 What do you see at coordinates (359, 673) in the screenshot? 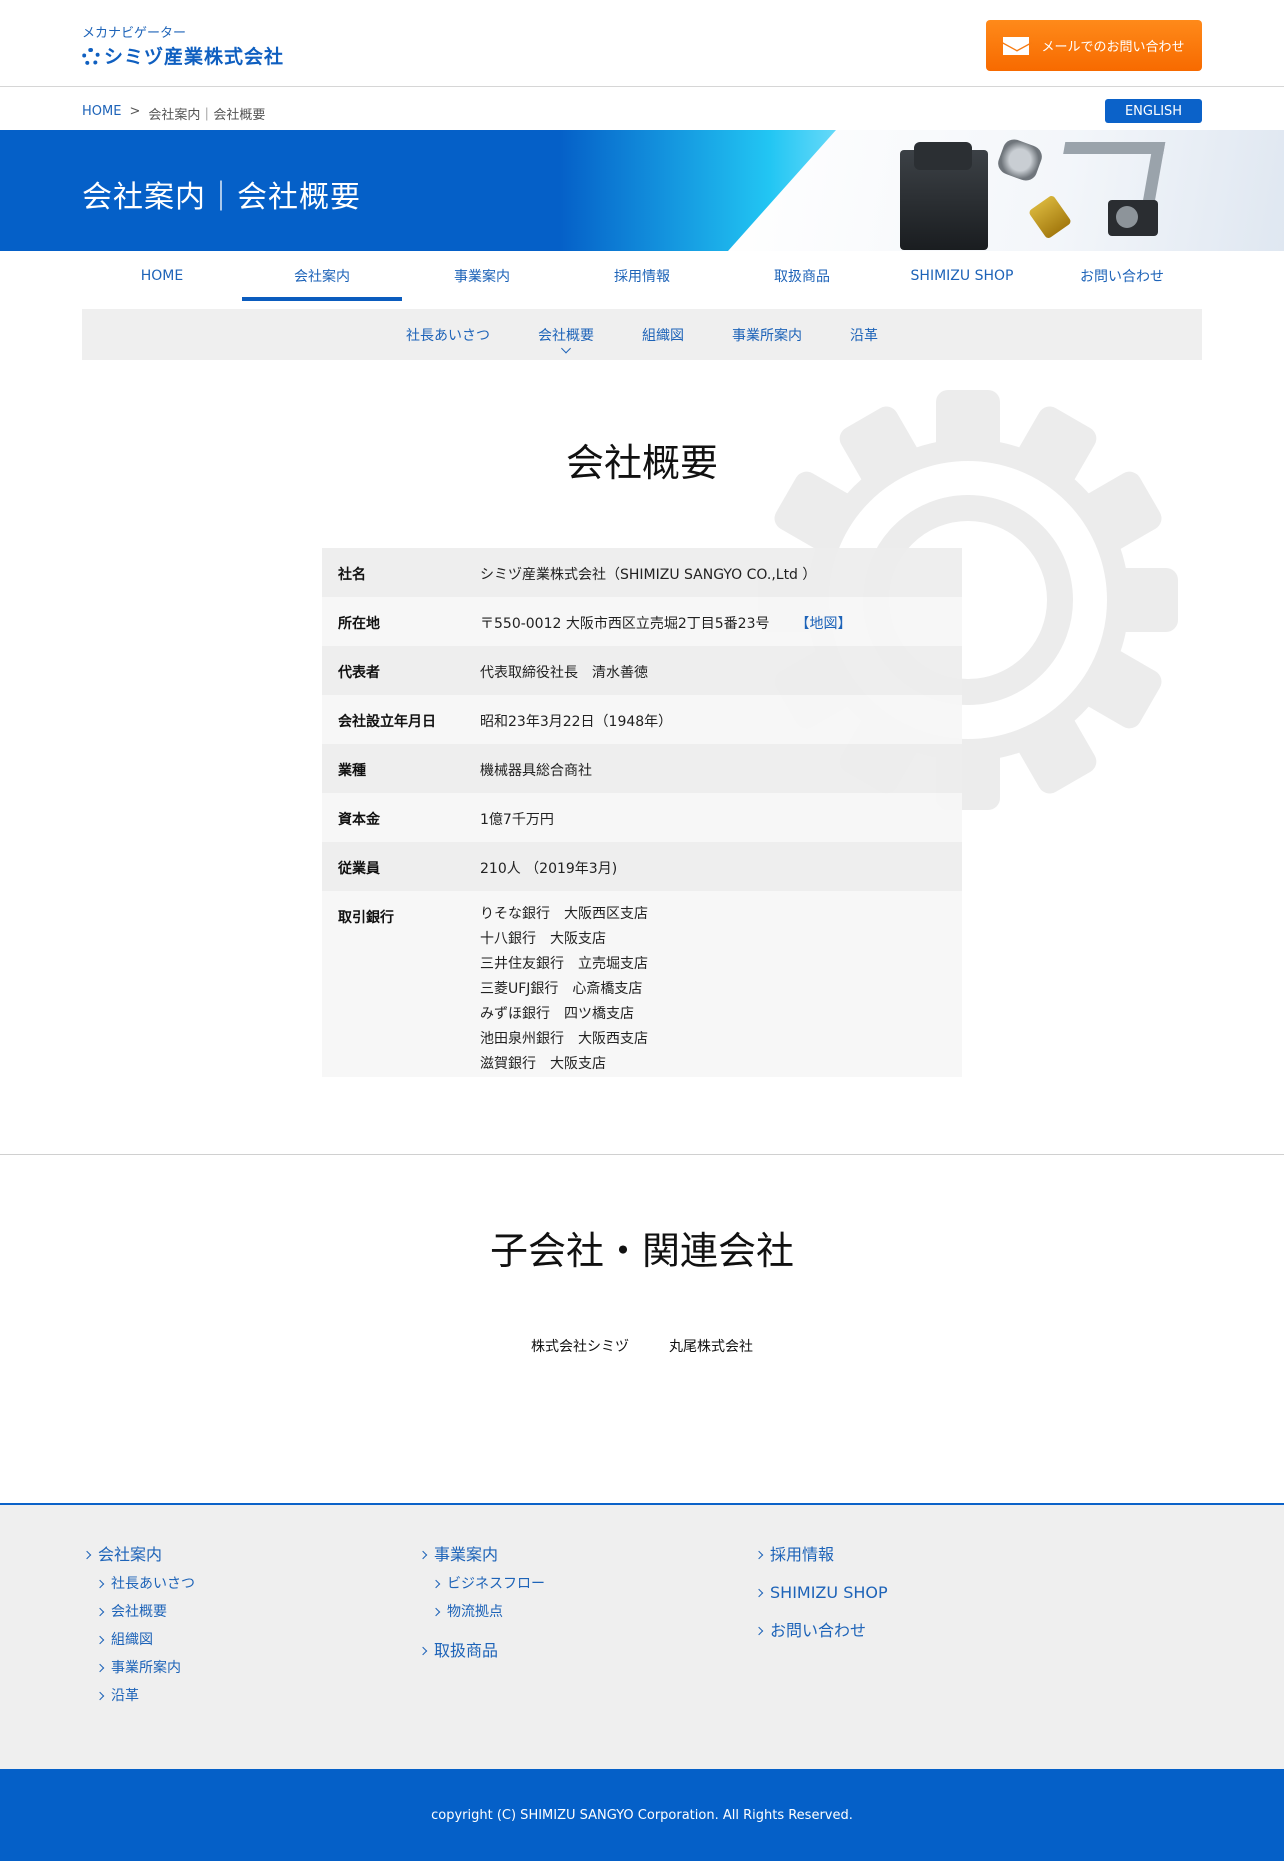
I see `row-label: 代表者` at bounding box center [359, 673].